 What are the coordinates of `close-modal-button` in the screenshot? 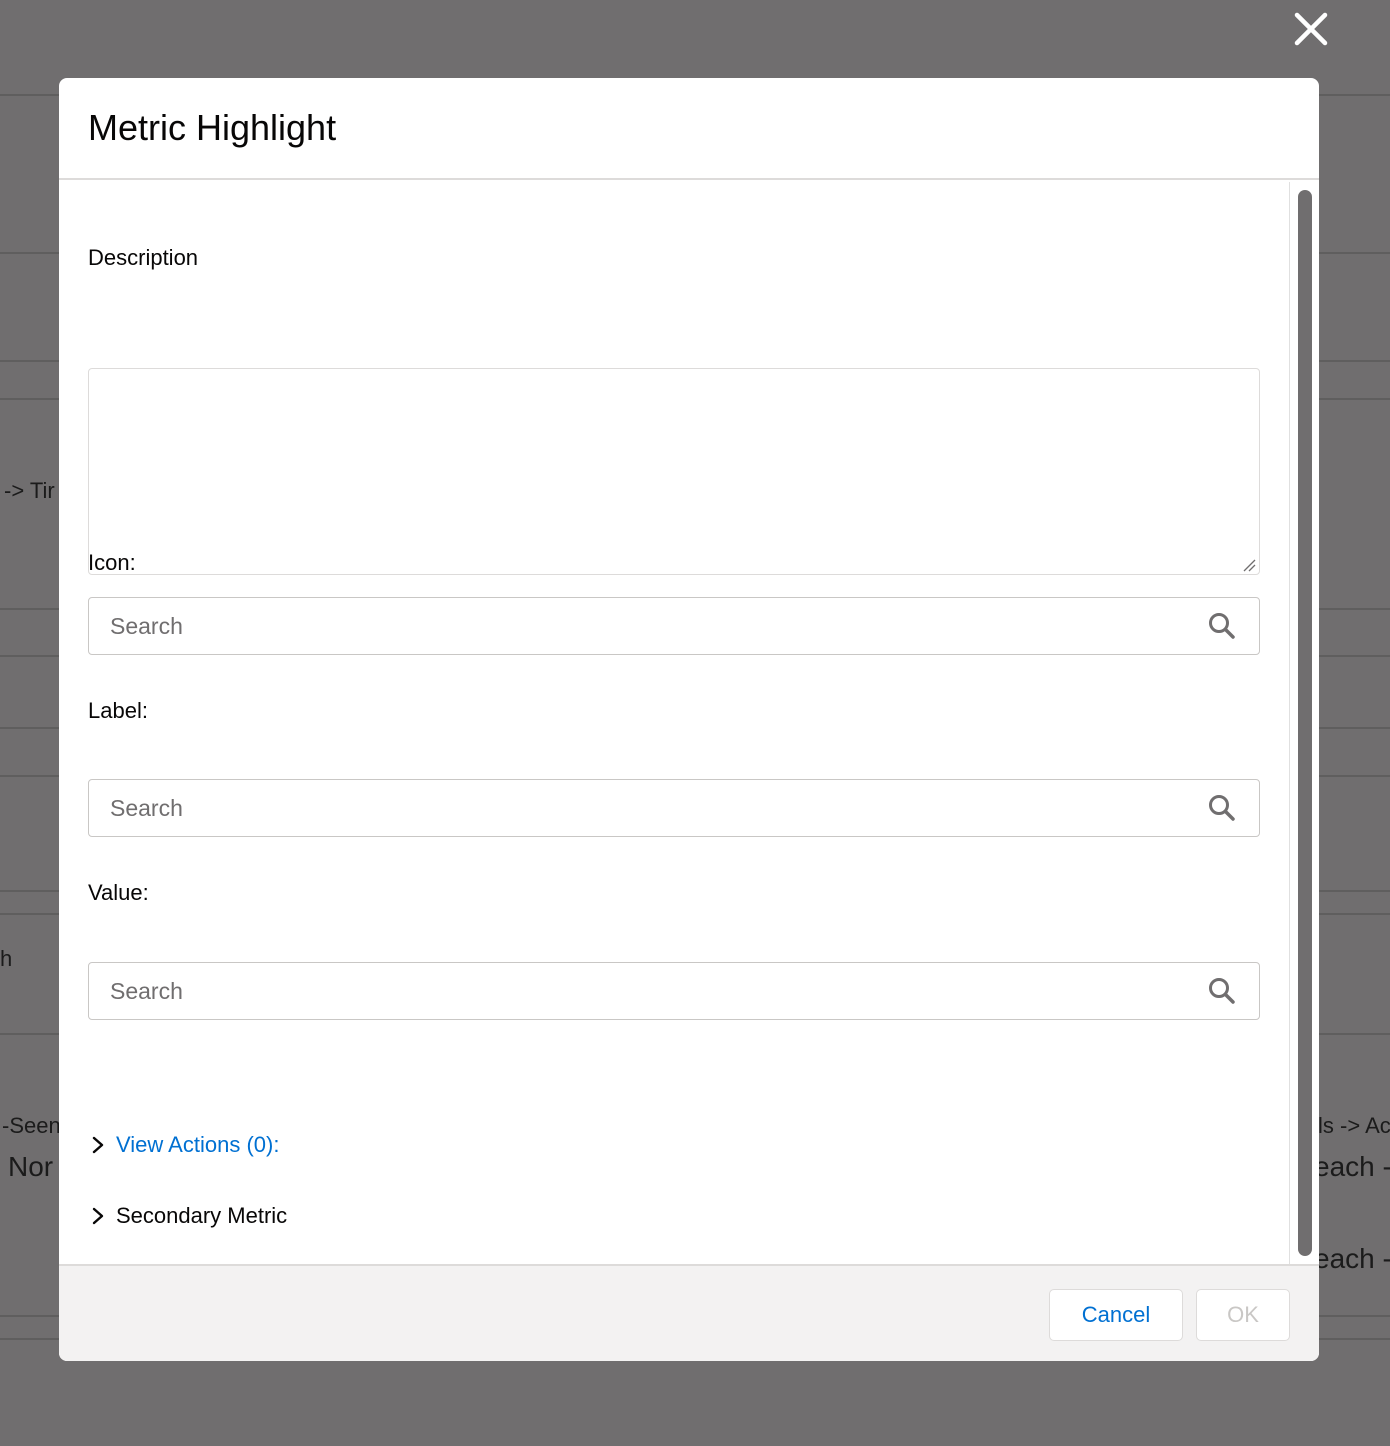 It's located at (1311, 29).